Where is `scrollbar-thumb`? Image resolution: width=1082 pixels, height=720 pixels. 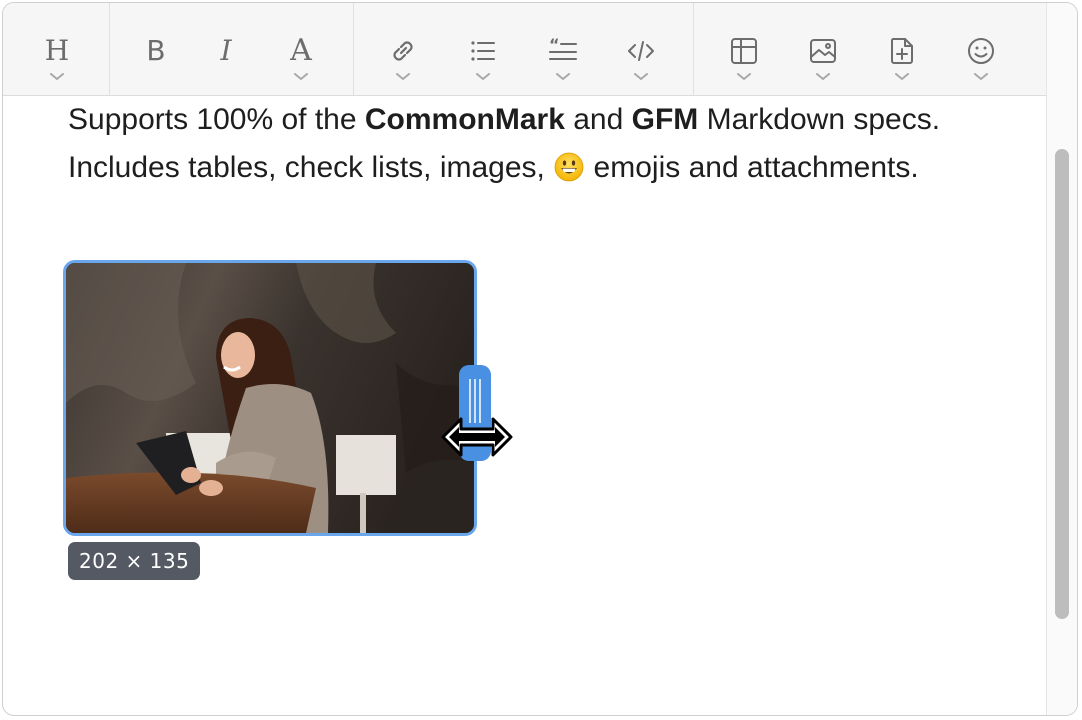
scrollbar-thumb is located at coordinates (1062, 384).